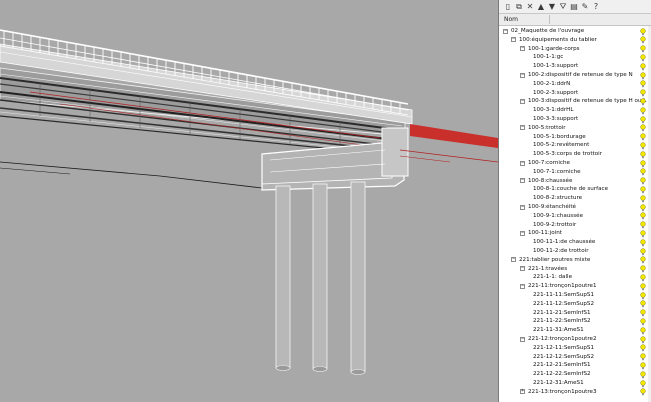 This screenshot has height=402, width=651. What do you see at coordinates (574, 225) in the screenshot?
I see `layer-row: 100-9-2:trottoir` at bounding box center [574, 225].